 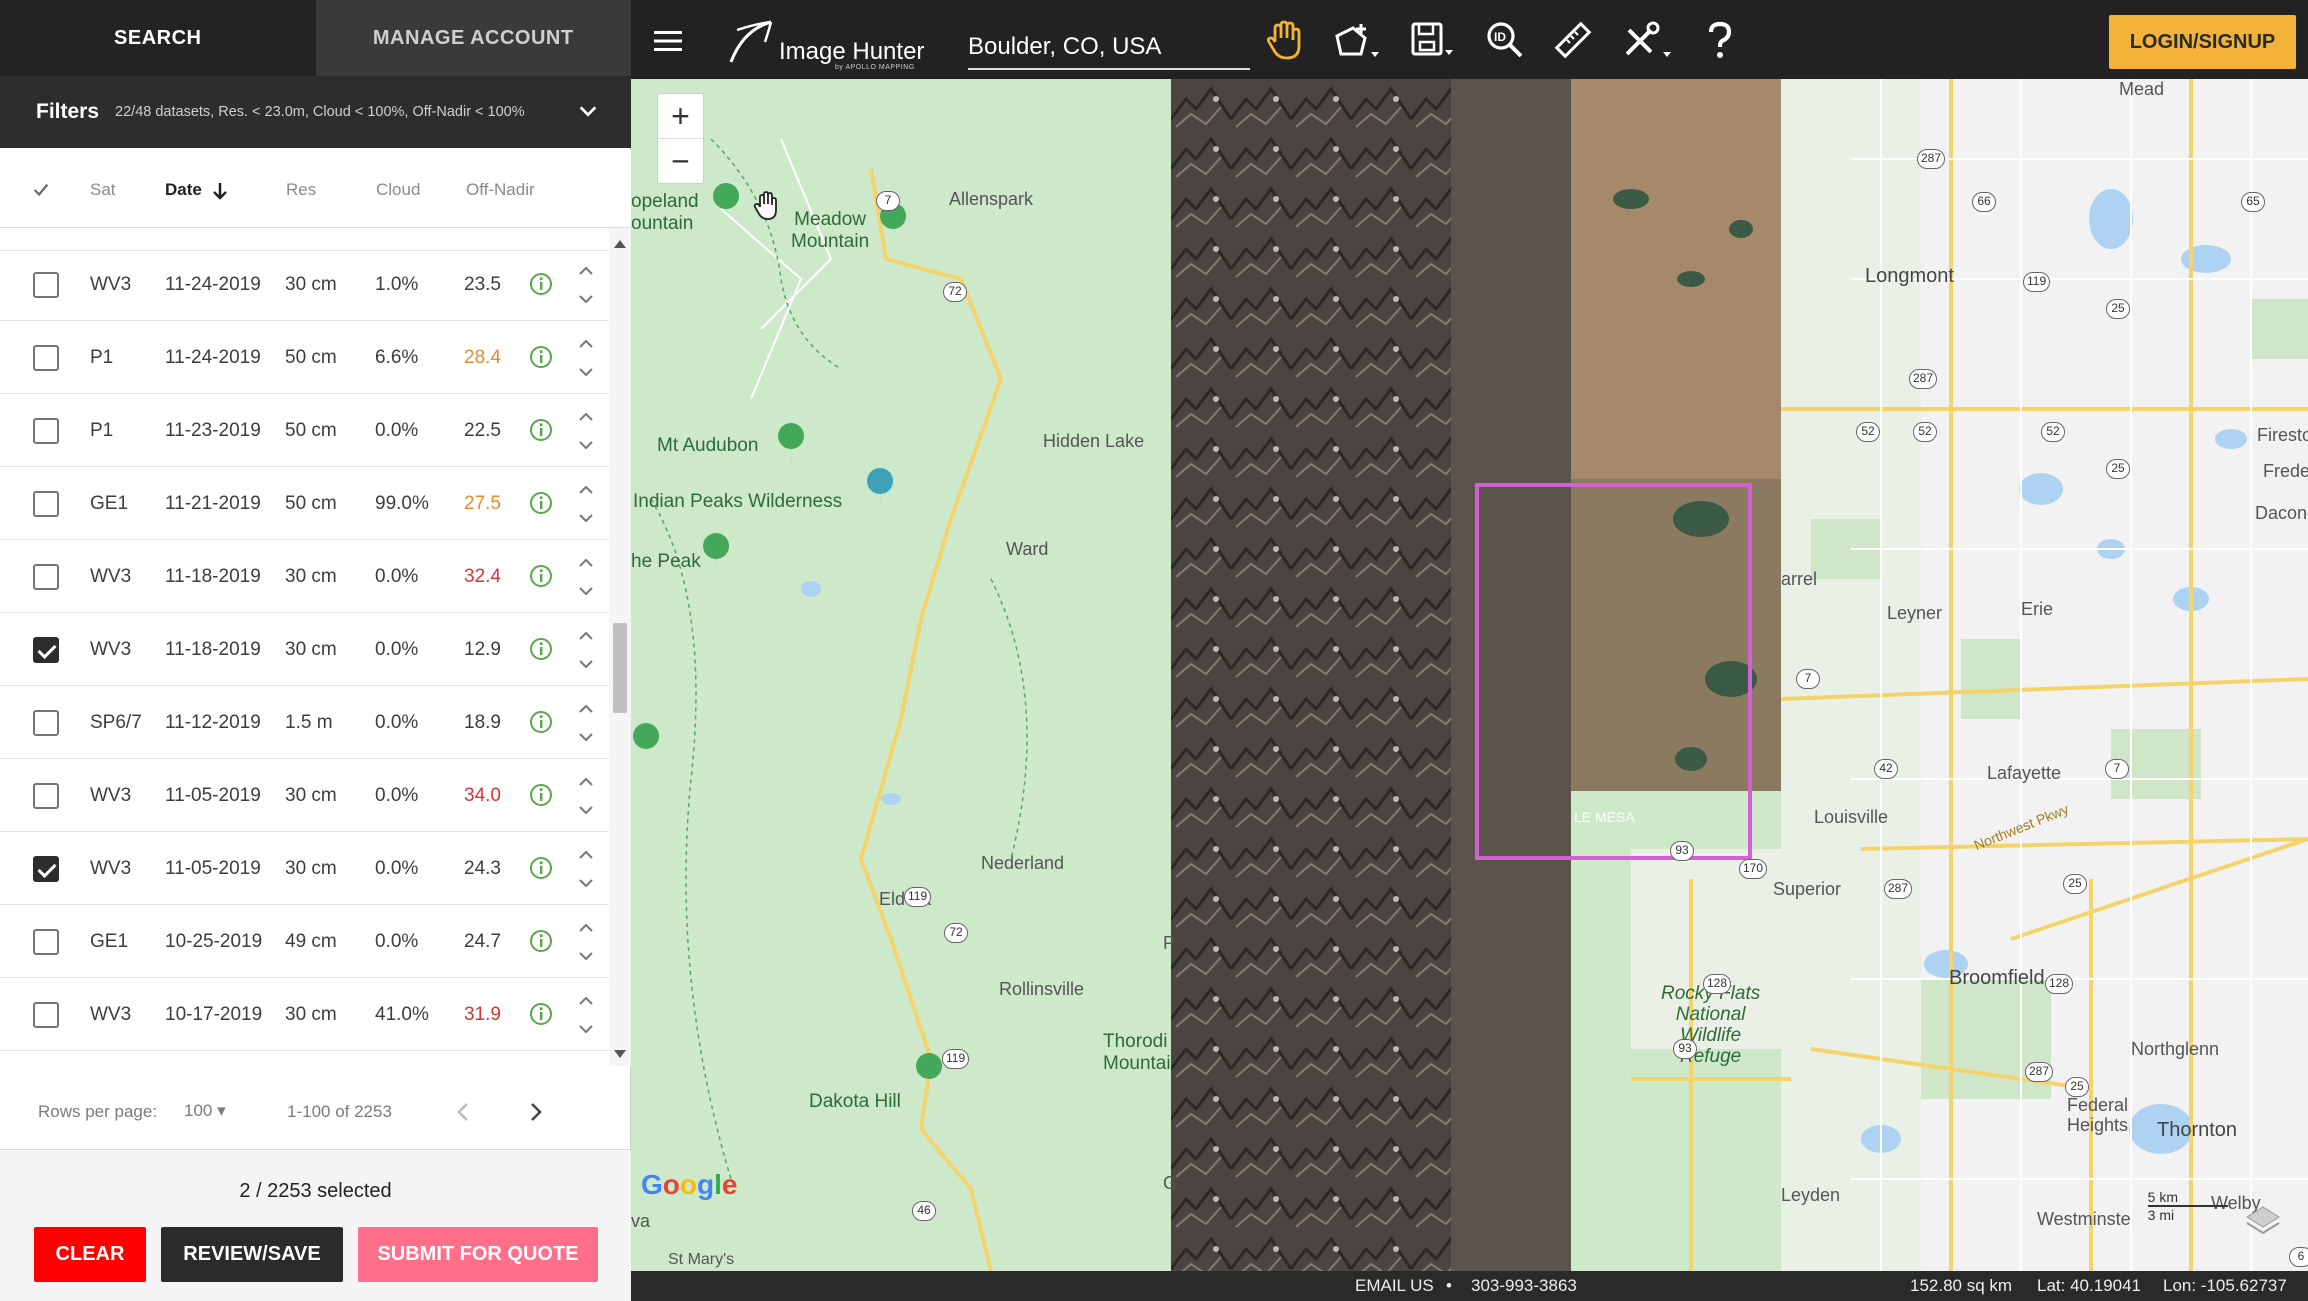 I want to click on table-scrollbar, so click(x=620, y=647).